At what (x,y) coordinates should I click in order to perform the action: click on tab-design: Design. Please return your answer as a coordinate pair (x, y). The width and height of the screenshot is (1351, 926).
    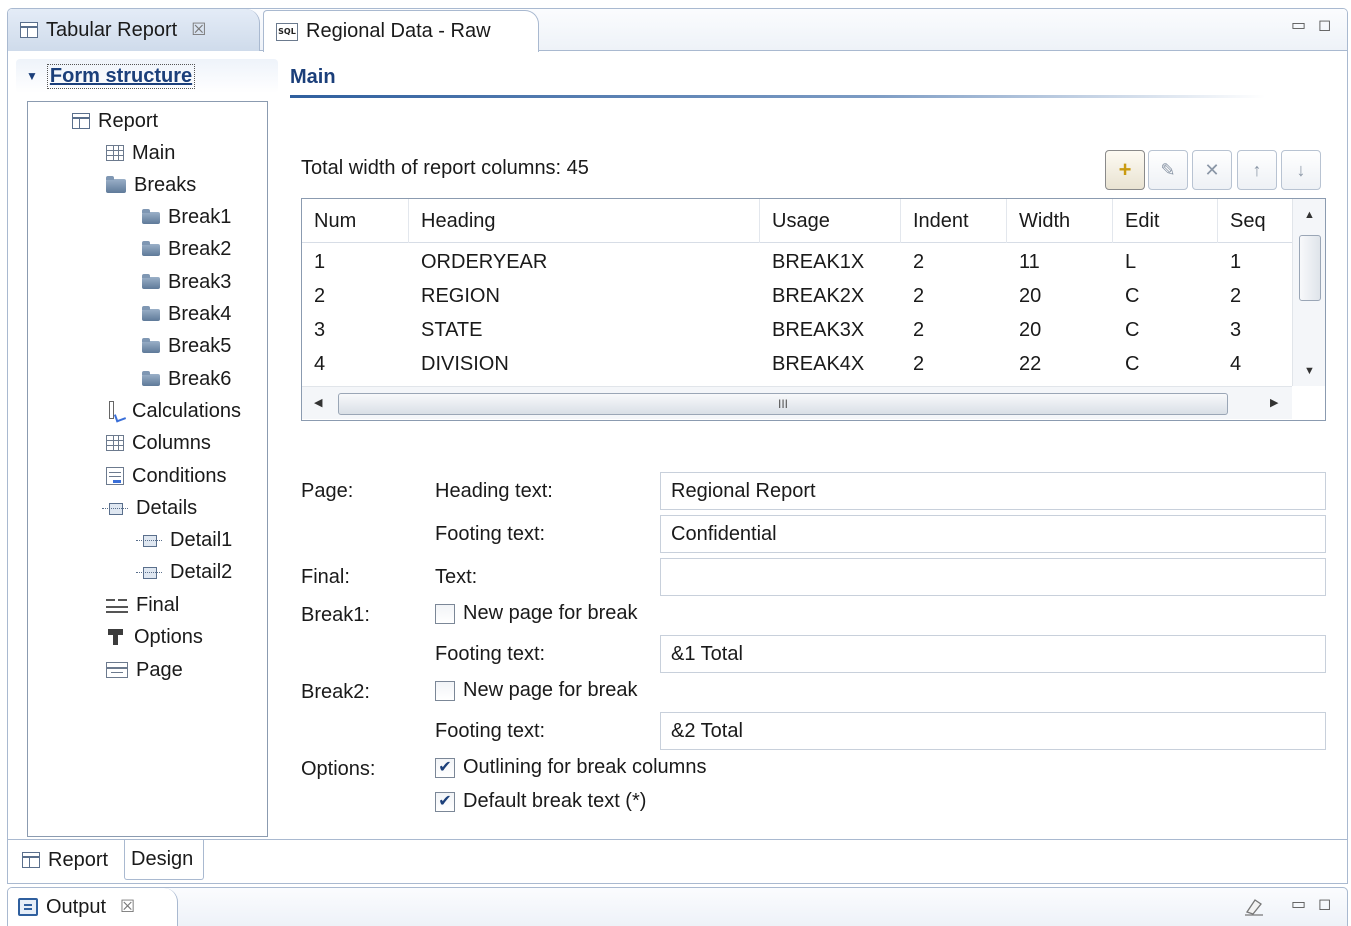
    Looking at the image, I should click on (164, 860).